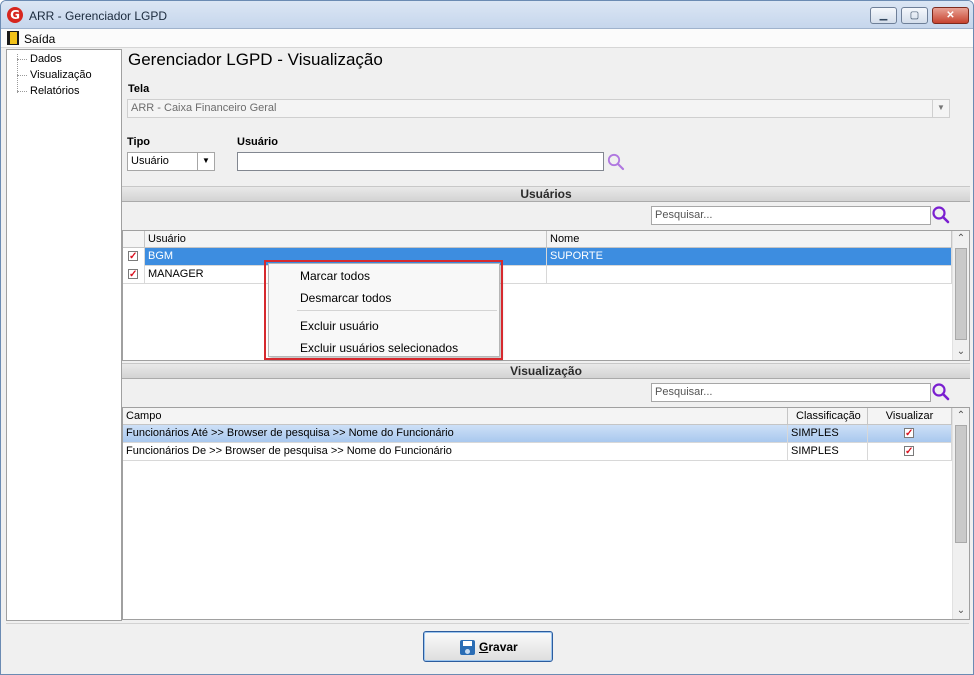 This screenshot has height=675, width=974. Describe the element at coordinates (48, 91) in the screenshot. I see `tree-item-relatorios: Relatórios` at that location.